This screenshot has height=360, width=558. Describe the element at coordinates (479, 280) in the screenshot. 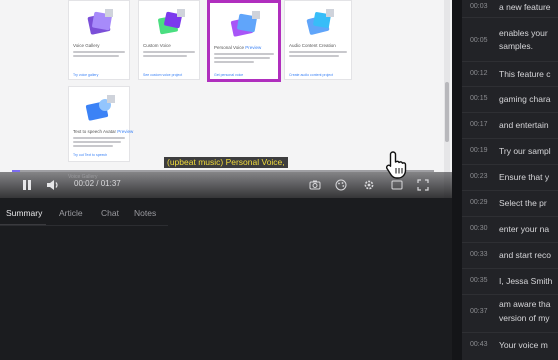

I see `transcript-timestamp: 00:35` at that location.